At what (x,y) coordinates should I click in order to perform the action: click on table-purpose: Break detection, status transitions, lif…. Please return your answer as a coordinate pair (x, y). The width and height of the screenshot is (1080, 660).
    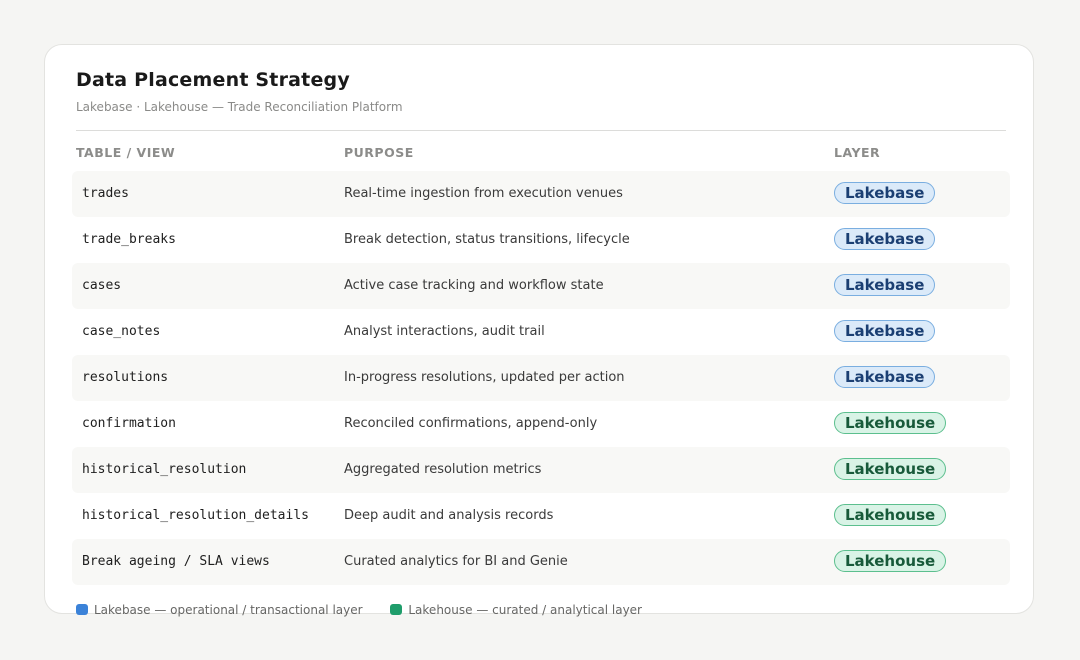
    Looking at the image, I should click on (487, 239).